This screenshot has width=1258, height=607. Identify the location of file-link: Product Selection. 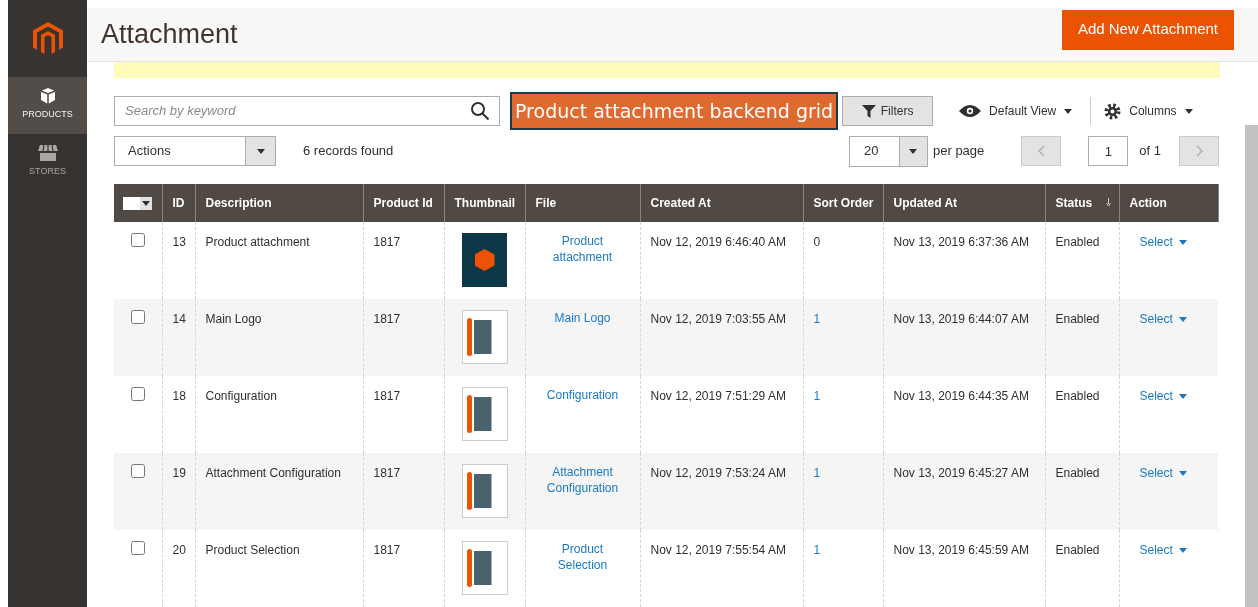
(582, 557).